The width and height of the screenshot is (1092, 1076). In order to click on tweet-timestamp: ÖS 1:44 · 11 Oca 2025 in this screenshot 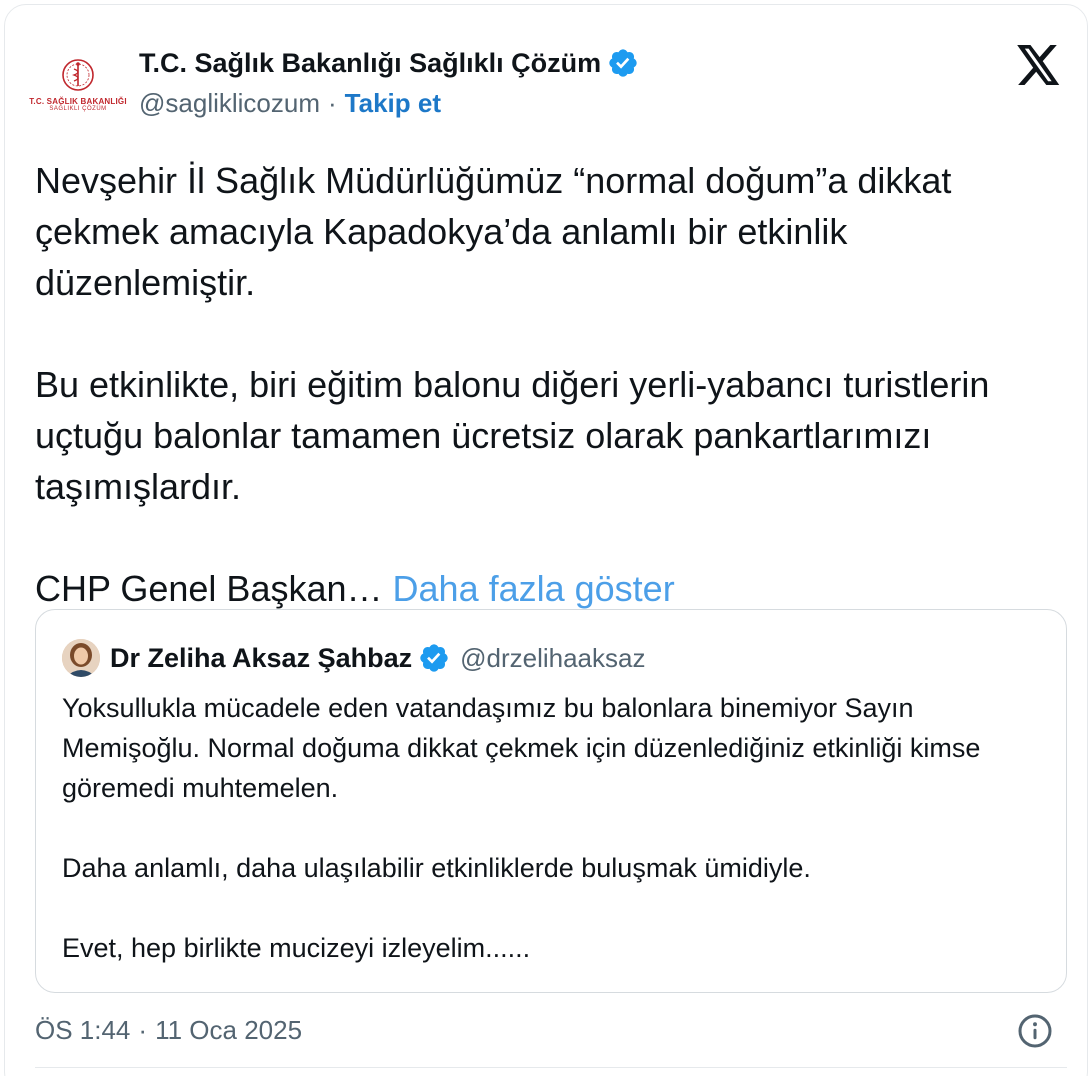, I will do `click(168, 1030)`.